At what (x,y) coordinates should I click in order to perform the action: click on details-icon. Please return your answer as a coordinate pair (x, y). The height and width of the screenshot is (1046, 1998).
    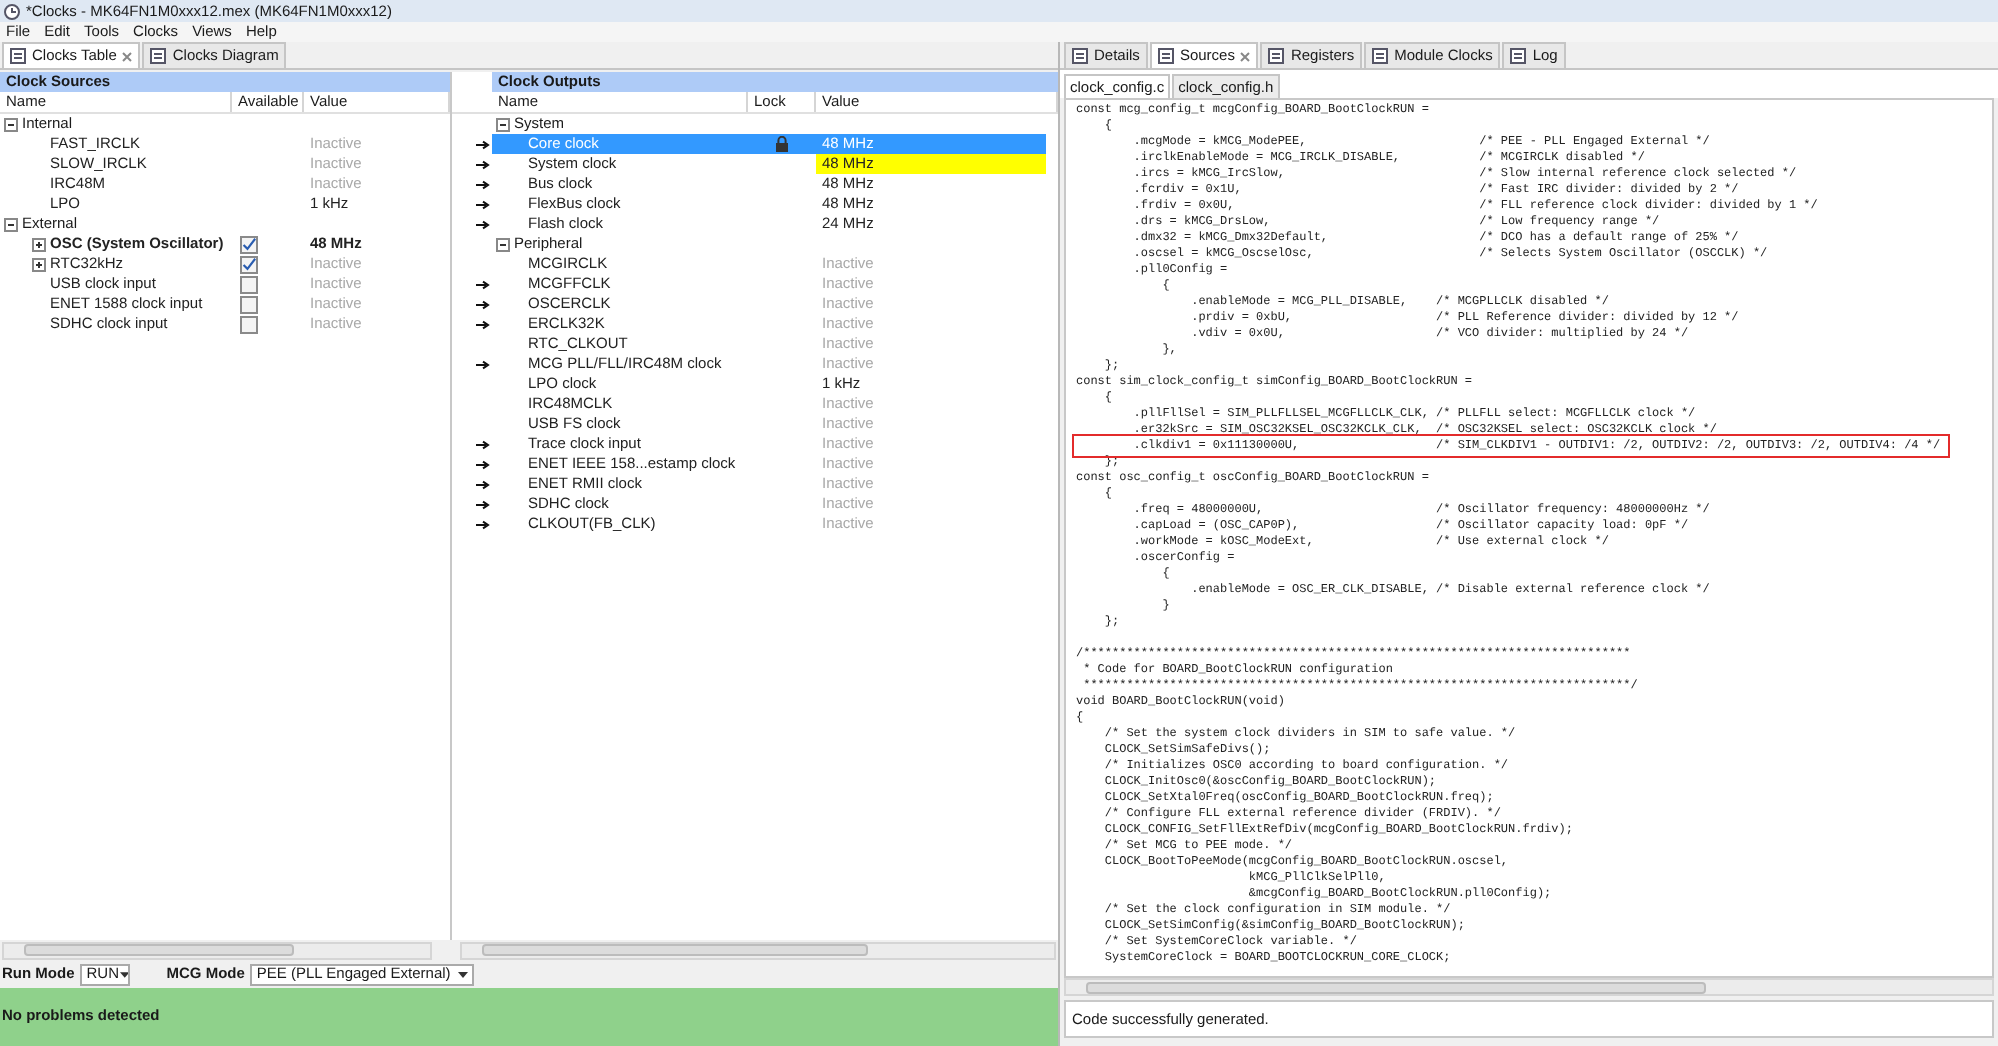
    Looking at the image, I should click on (1080, 56).